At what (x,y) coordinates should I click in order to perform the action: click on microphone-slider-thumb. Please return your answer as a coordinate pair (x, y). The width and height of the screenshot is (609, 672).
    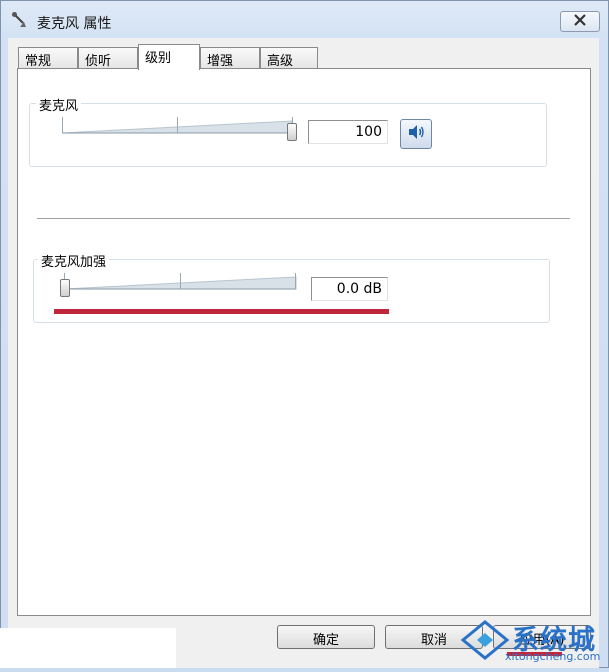
    Looking at the image, I should click on (292, 132).